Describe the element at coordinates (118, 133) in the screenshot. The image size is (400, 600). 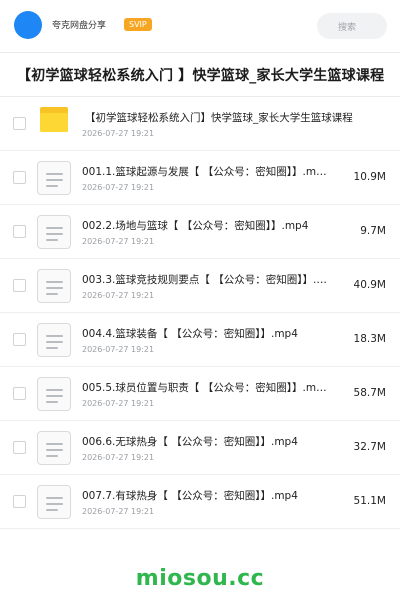
I see `folder-date: 2026-07-27 19:21` at that location.